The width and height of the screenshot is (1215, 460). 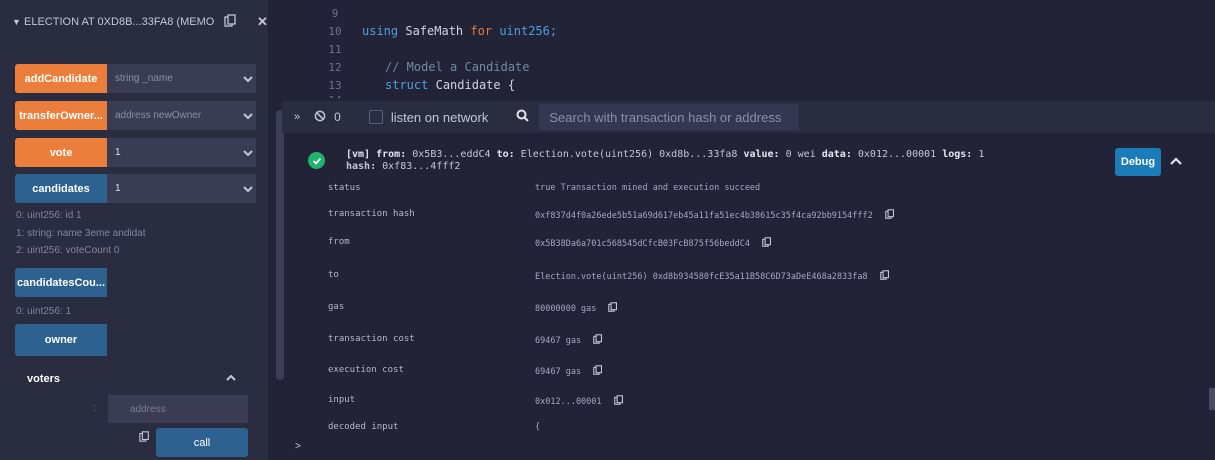 I want to click on function-row-transferowner: transferOwner... address newOwner, so click(x=135, y=115).